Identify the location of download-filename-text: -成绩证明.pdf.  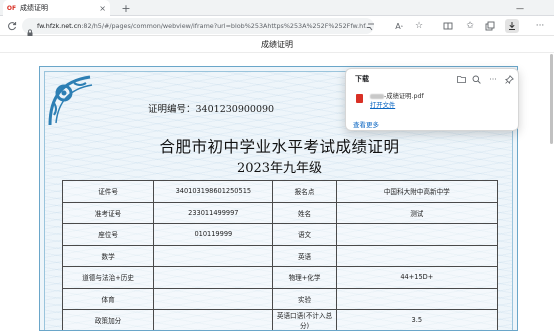
(404, 96).